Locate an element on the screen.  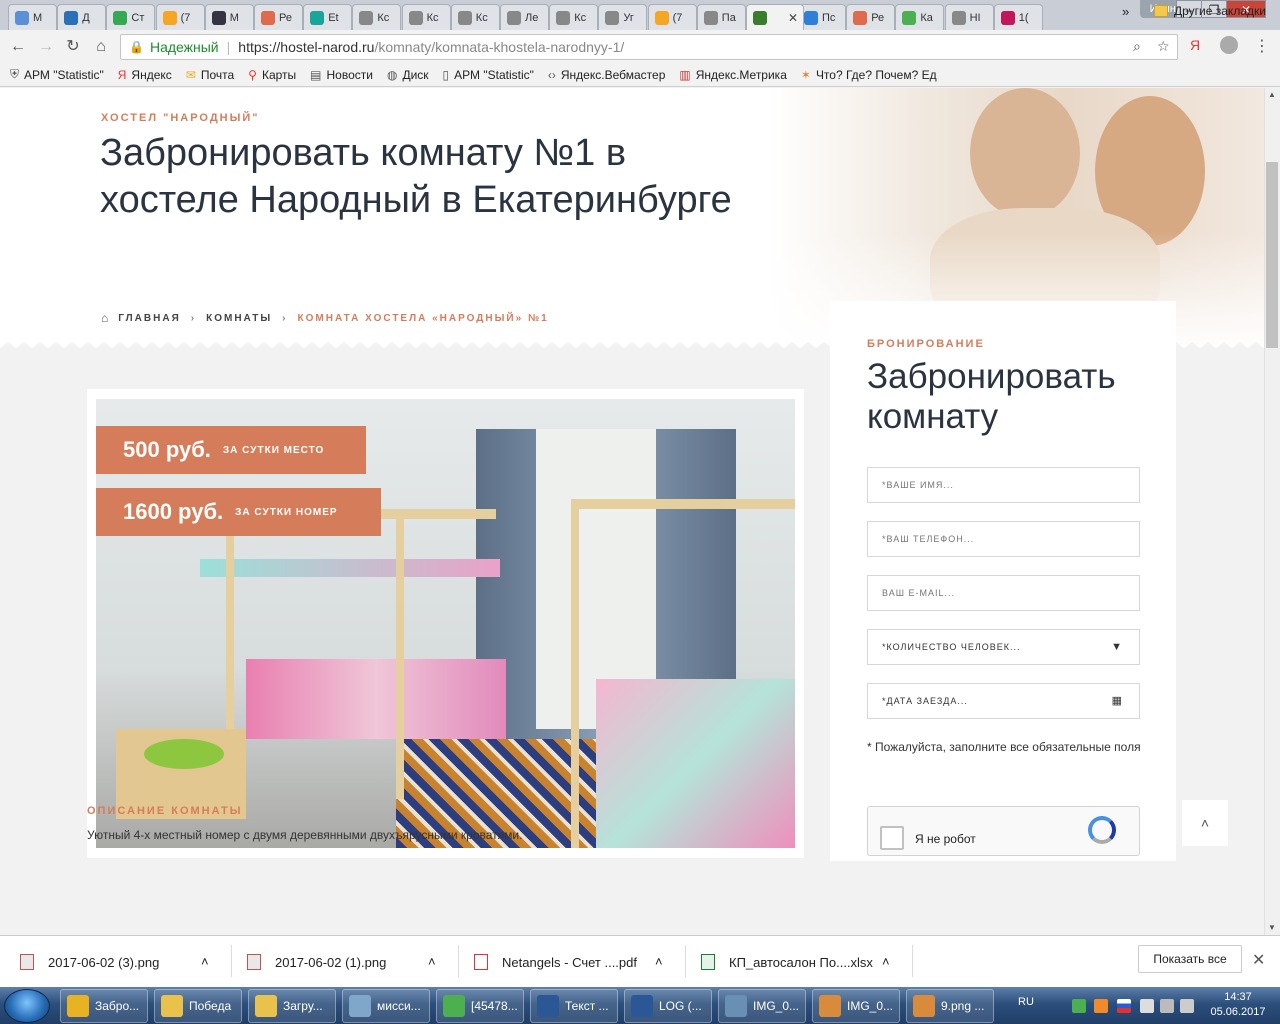
forward-icon: → is located at coordinates (46, 47).